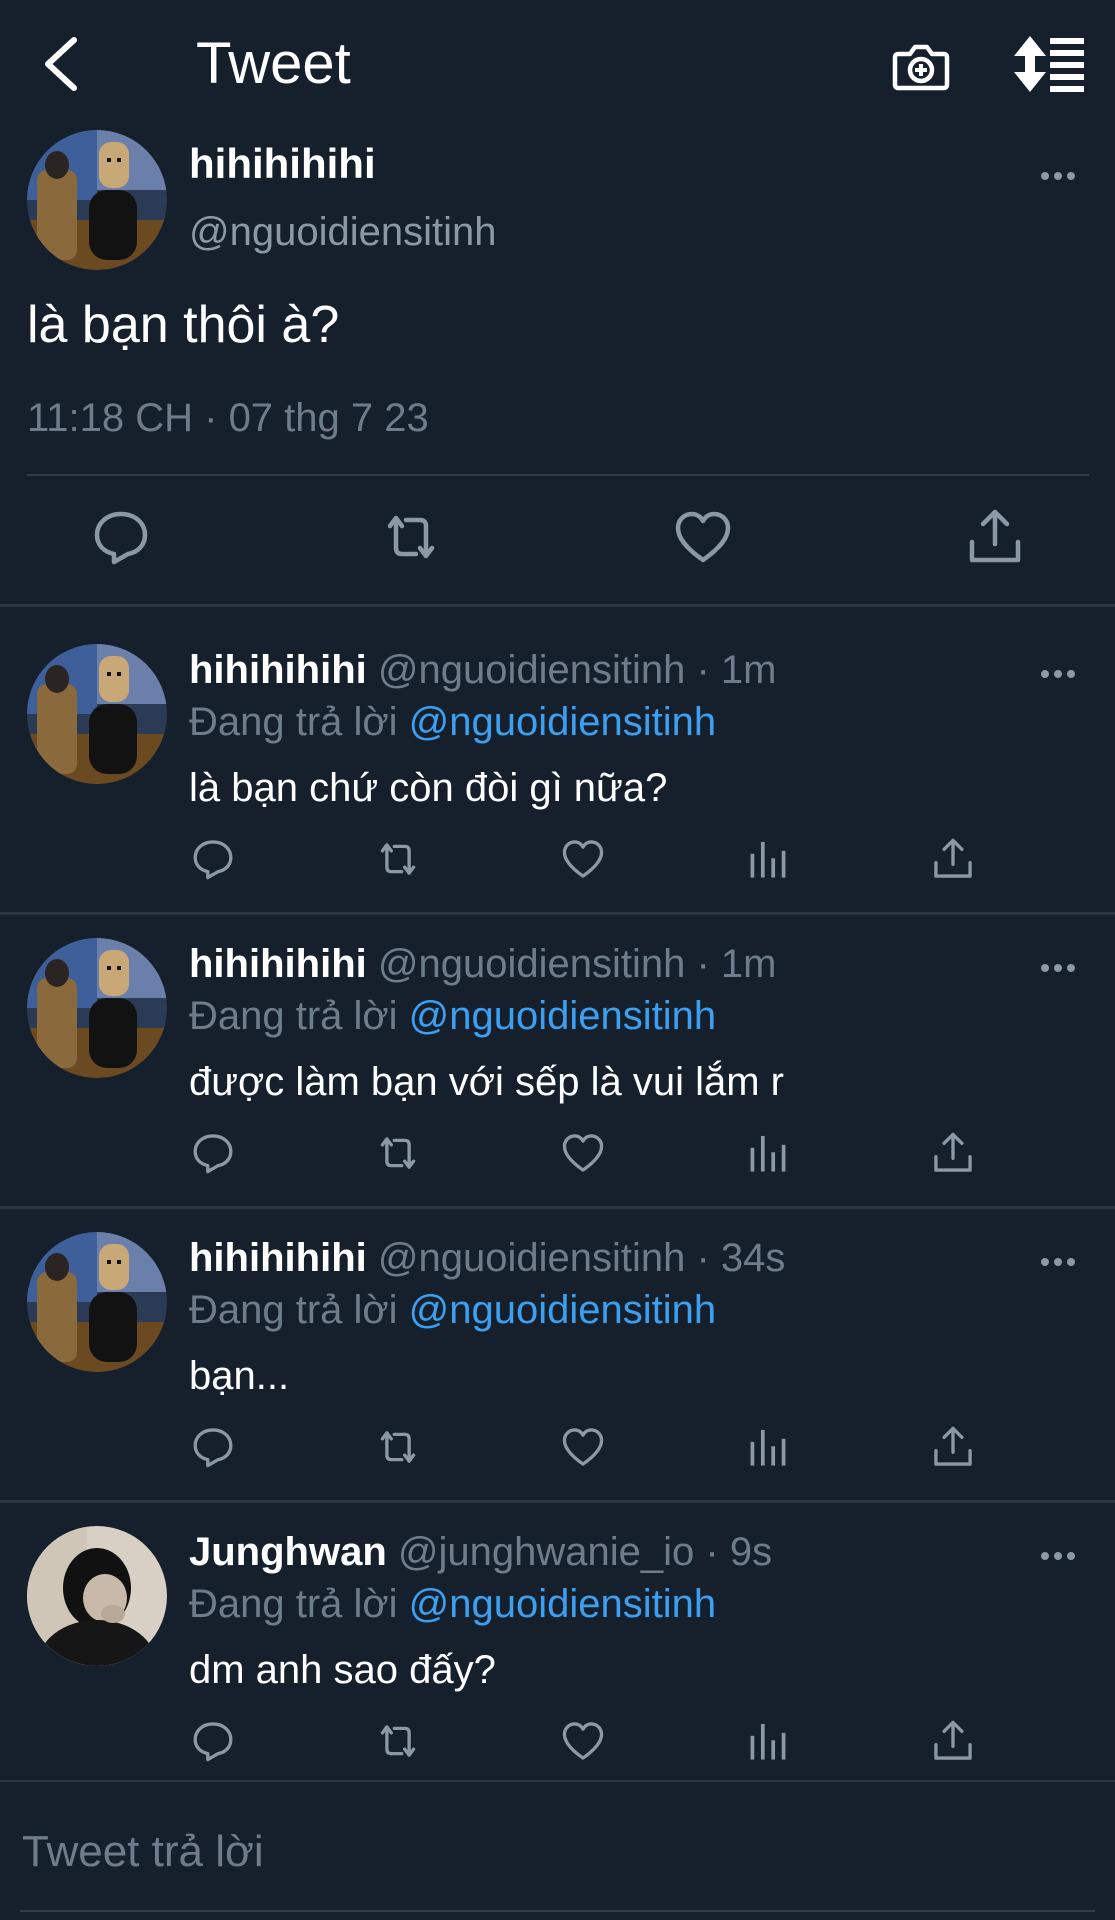  I want to click on reply-composer, so click(557, 1850).